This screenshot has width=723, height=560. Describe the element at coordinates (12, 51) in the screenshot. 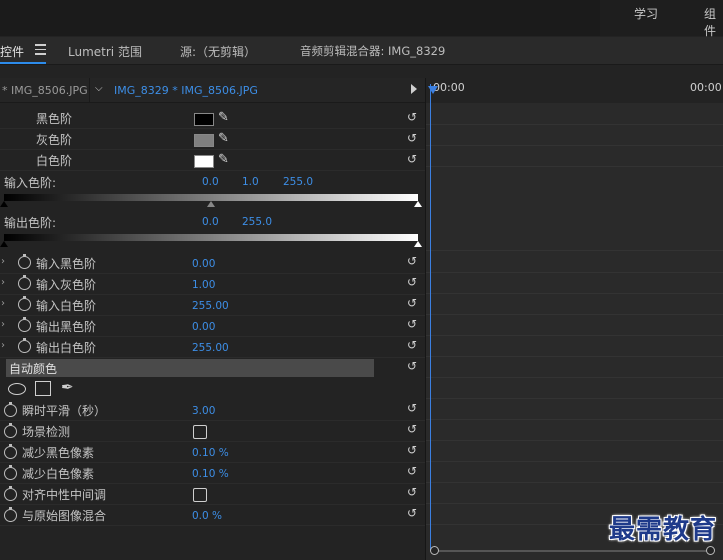

I see `tab-effect-controls: 控件` at that location.